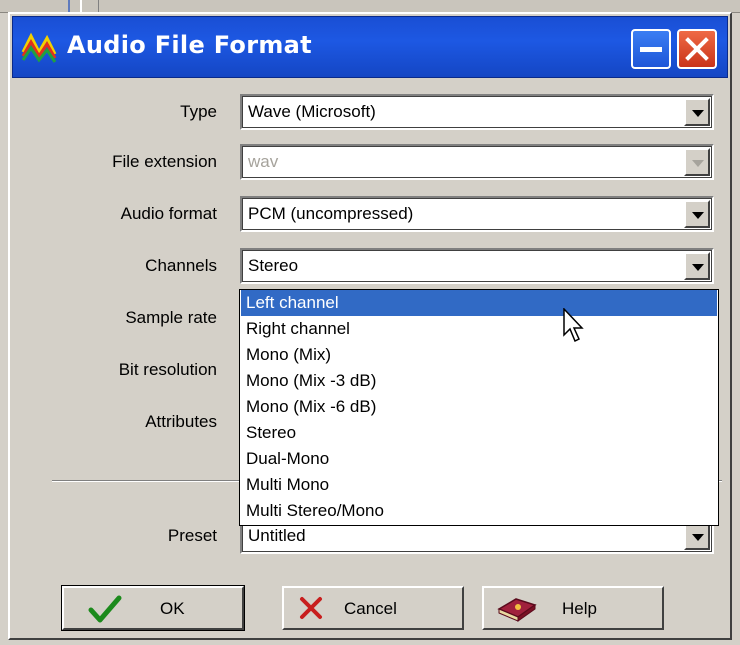 Image resolution: width=740 pixels, height=645 pixels. I want to click on ok-button-label: OK, so click(172, 608).